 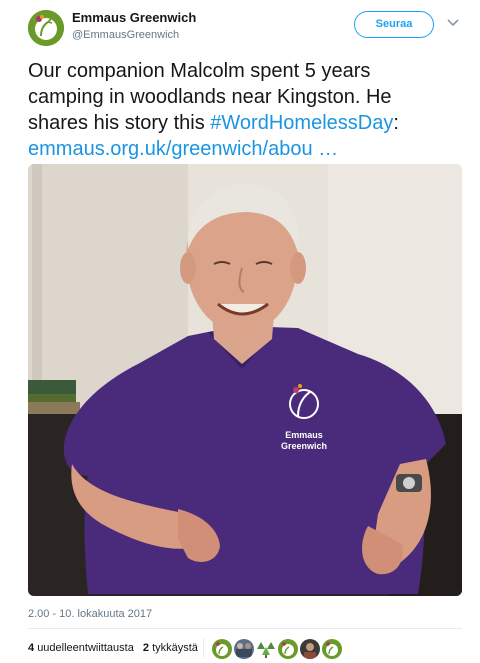 What do you see at coordinates (304, 435) in the screenshot?
I see `shirt-logo-line1: Emmaus` at bounding box center [304, 435].